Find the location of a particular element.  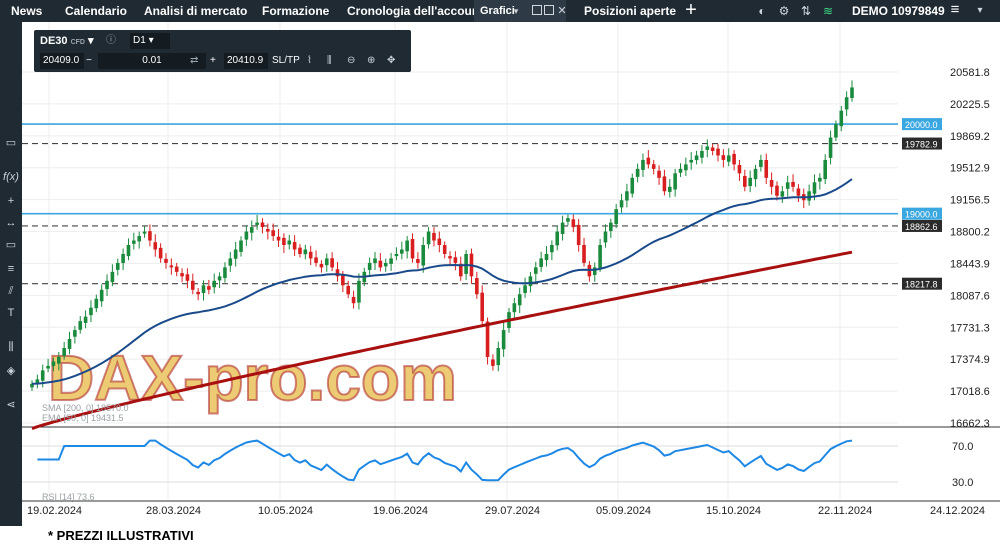

volume-increase-button: + is located at coordinates (215, 61).